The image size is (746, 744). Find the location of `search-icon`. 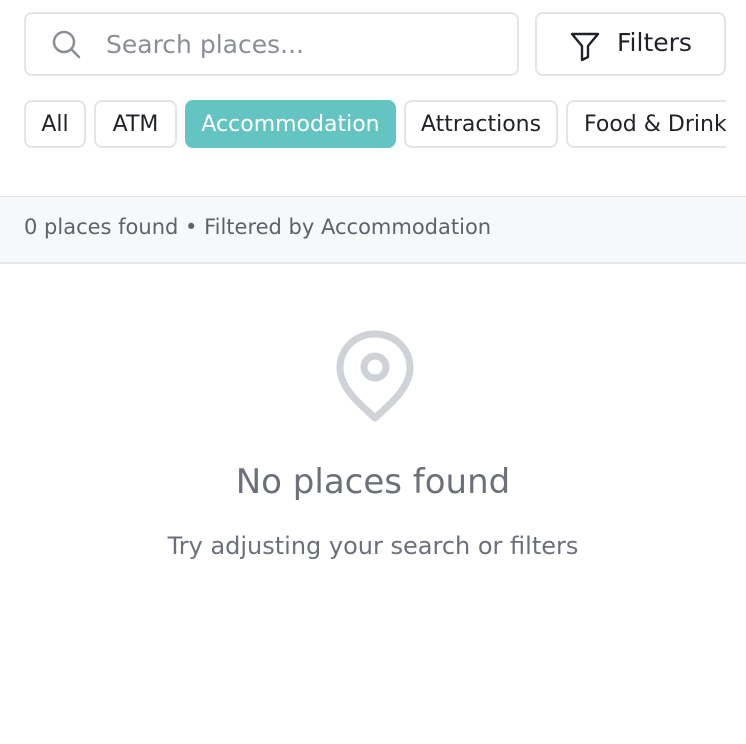

search-icon is located at coordinates (66, 44).